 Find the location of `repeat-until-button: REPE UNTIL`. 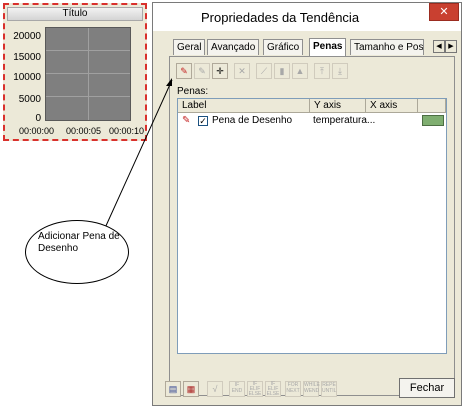

repeat-until-button: REPE UNTIL is located at coordinates (329, 389).